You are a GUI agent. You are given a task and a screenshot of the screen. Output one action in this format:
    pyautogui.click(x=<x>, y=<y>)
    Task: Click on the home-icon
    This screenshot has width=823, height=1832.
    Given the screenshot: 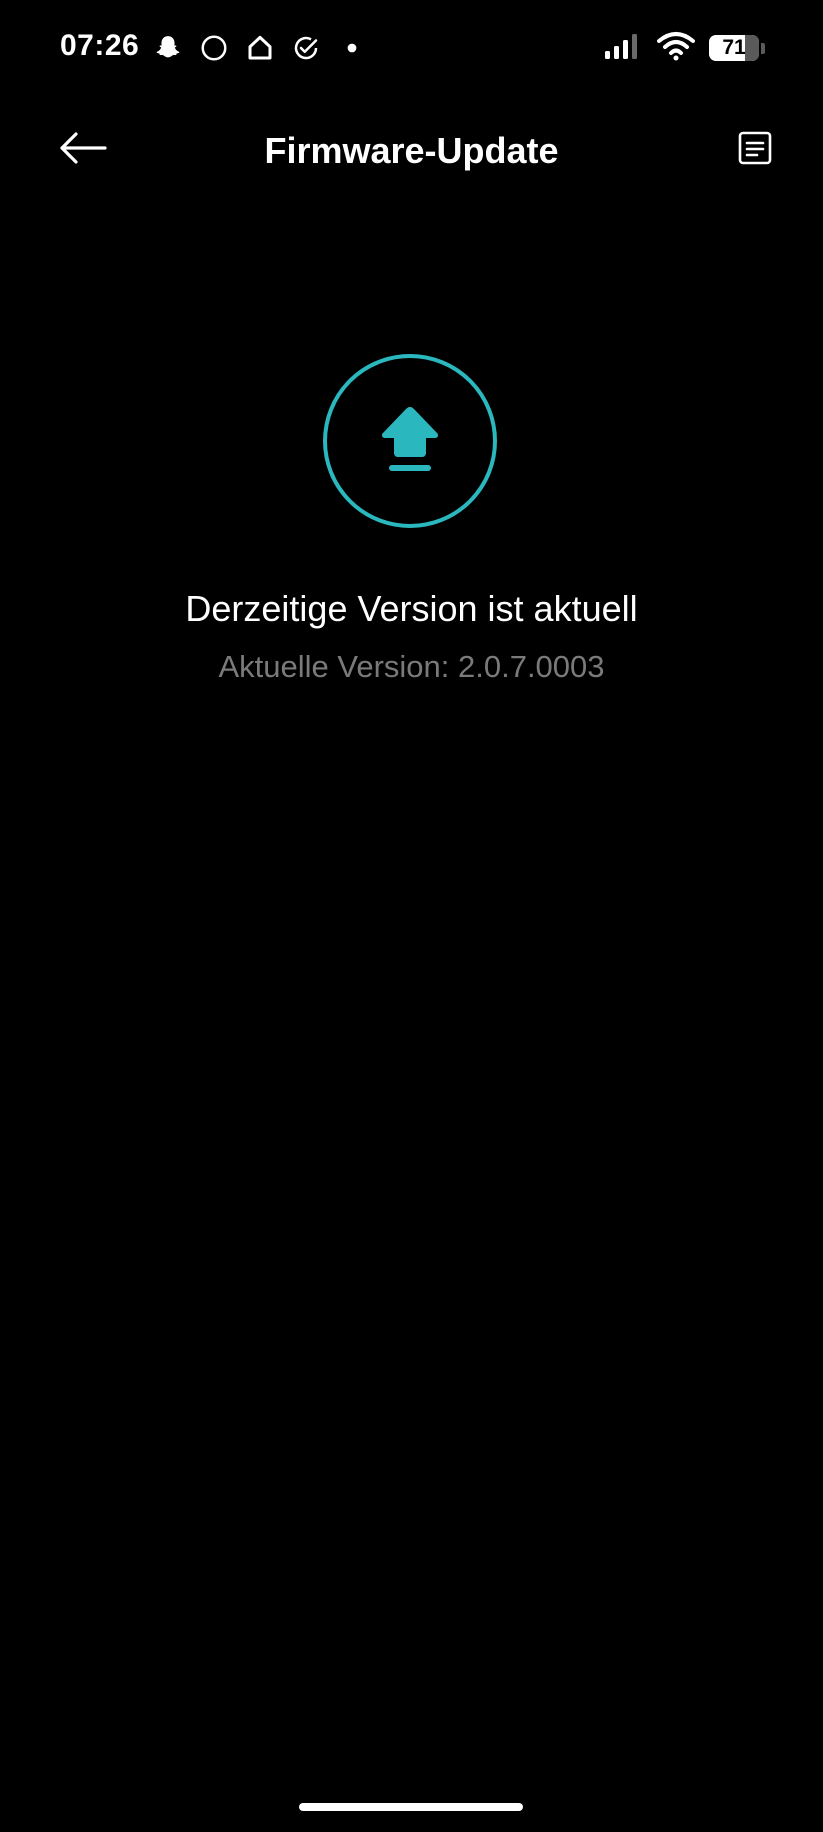 What is the action you would take?
    pyautogui.click(x=260, y=48)
    